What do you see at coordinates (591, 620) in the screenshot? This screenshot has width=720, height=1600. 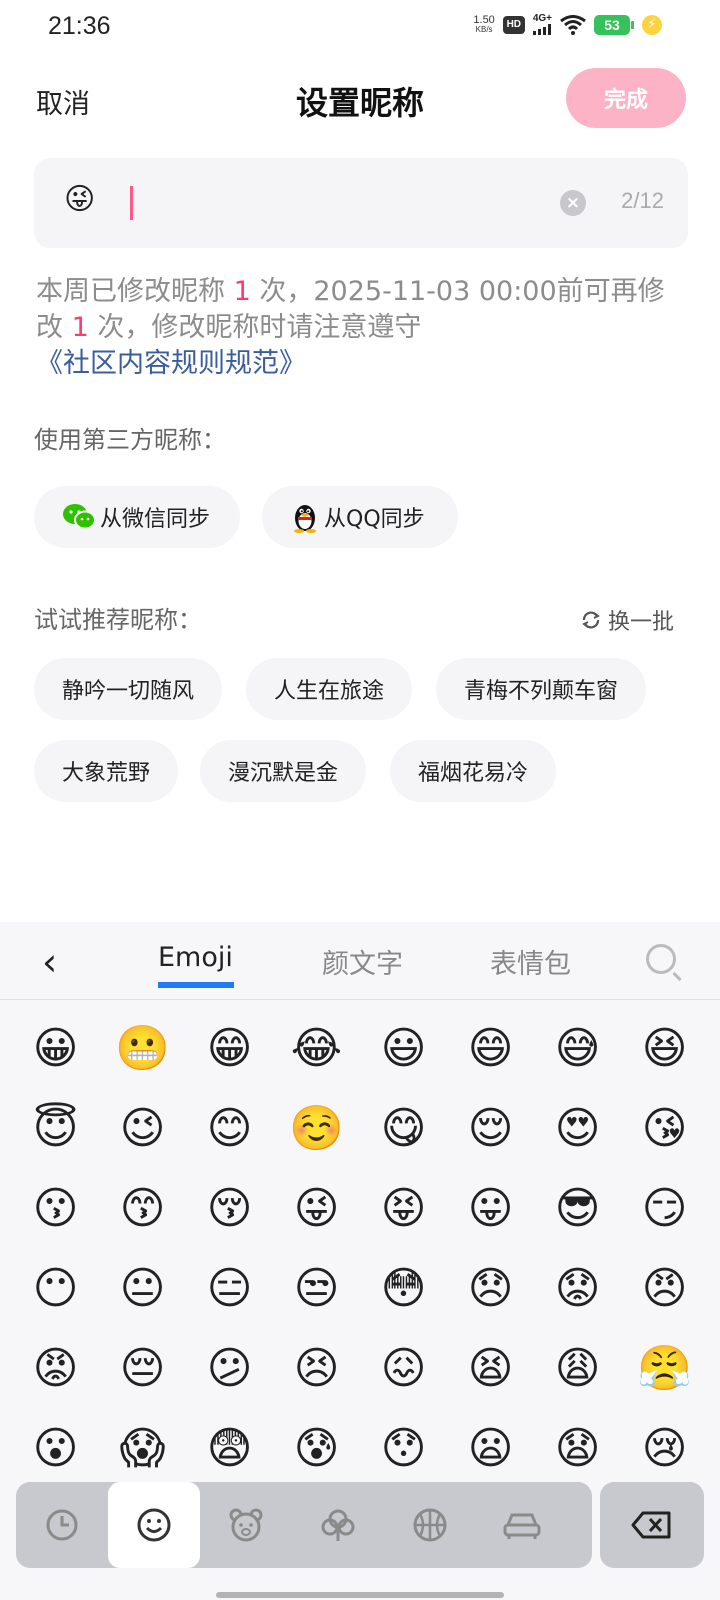 I see `refresh-icon` at bounding box center [591, 620].